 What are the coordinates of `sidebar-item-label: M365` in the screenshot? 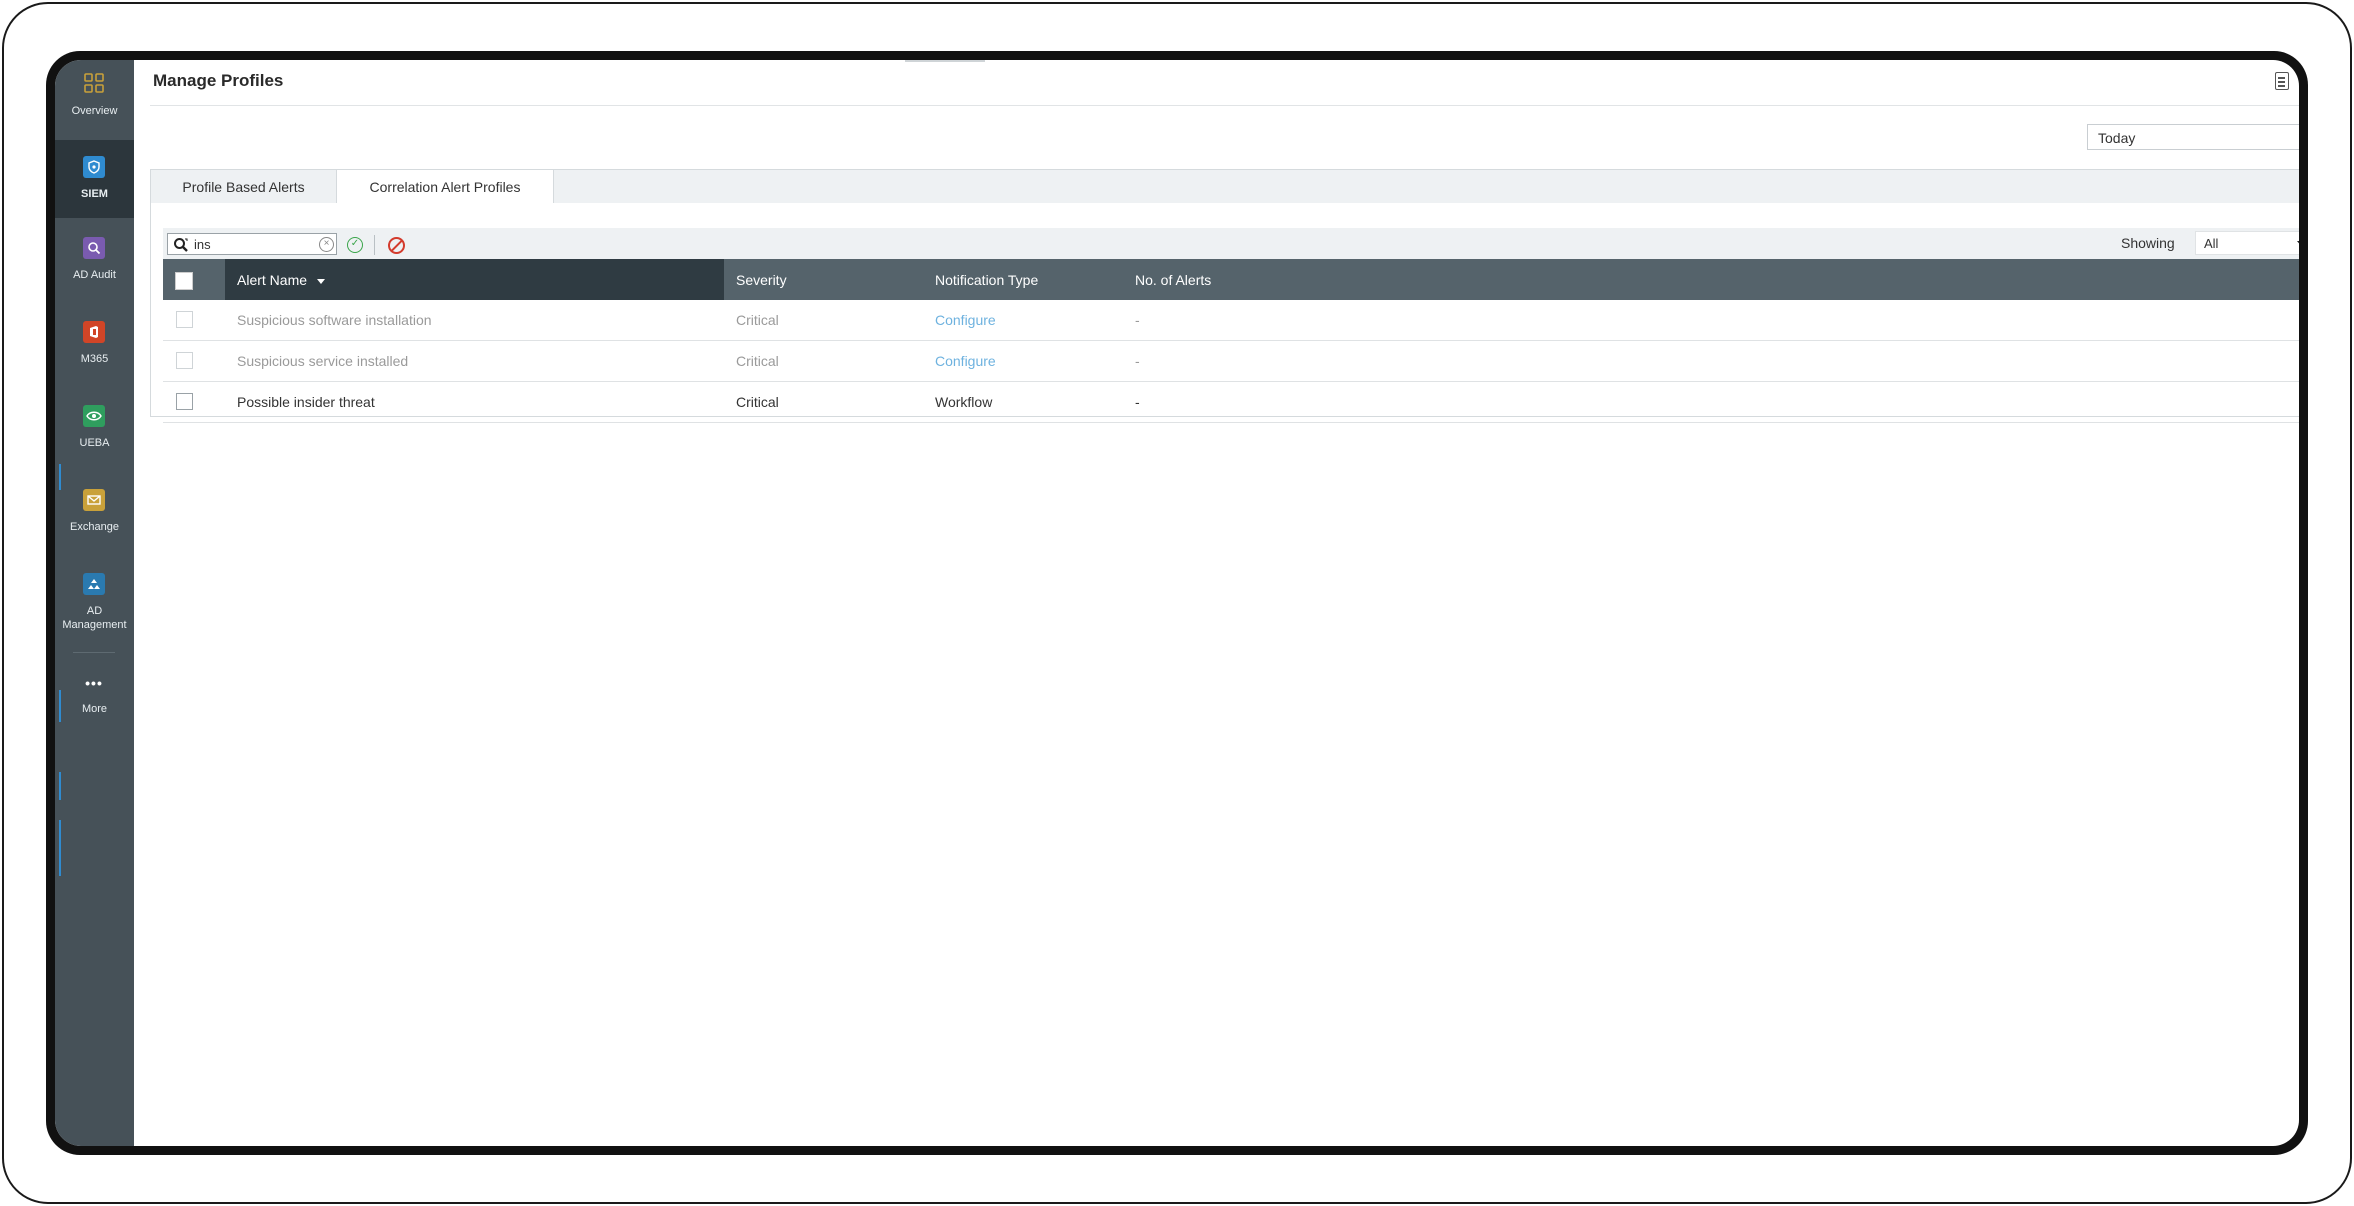 It's located at (94, 359).